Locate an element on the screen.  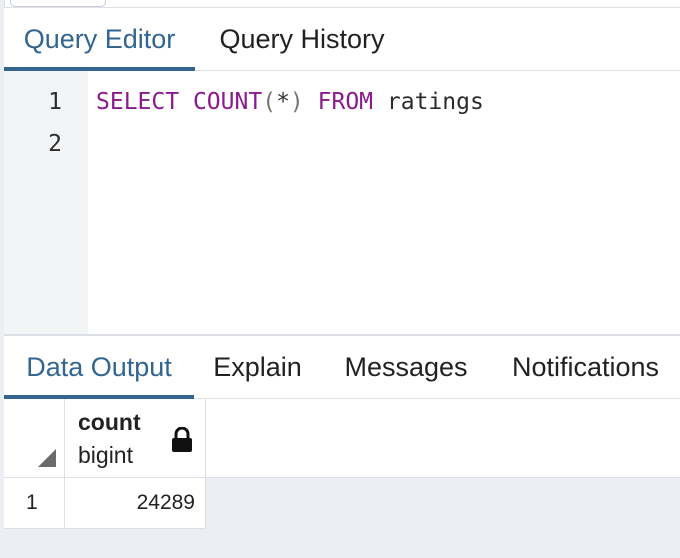
tab-label: Query History is located at coordinates (302, 39).